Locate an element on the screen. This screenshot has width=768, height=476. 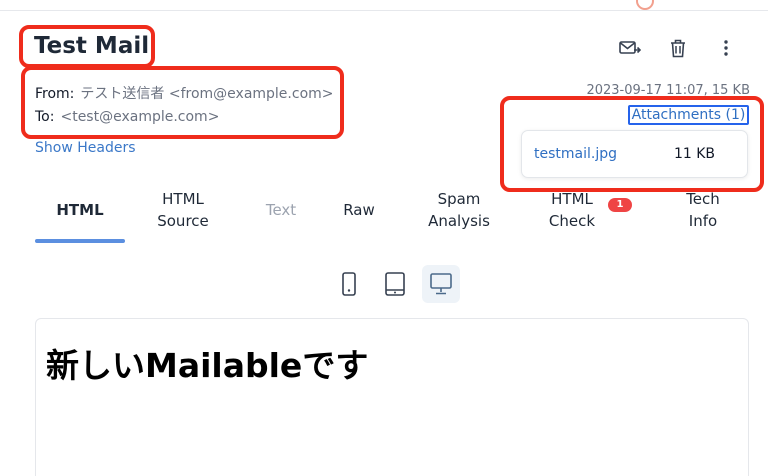
device-tablet-button is located at coordinates (395, 284).